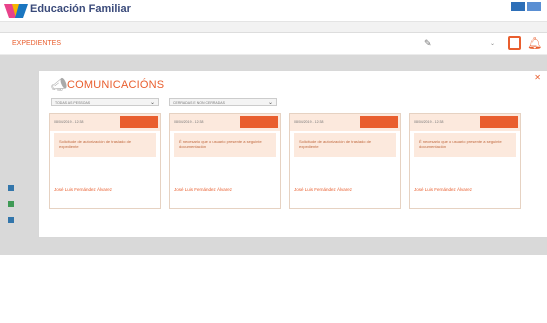 This screenshot has width=547, height=323. What do you see at coordinates (428, 43) in the screenshot?
I see `pencil-icon: ✎` at bounding box center [428, 43].